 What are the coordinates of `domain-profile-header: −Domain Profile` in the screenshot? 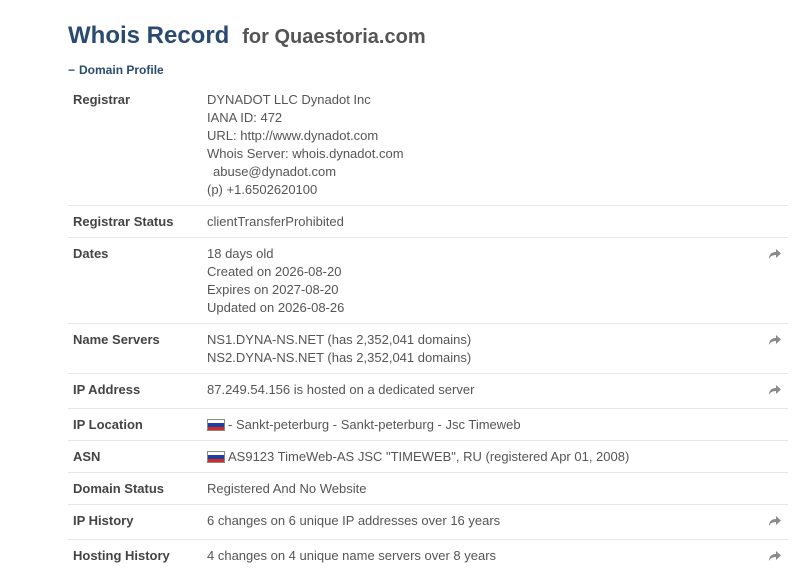 It's located at (116, 70).